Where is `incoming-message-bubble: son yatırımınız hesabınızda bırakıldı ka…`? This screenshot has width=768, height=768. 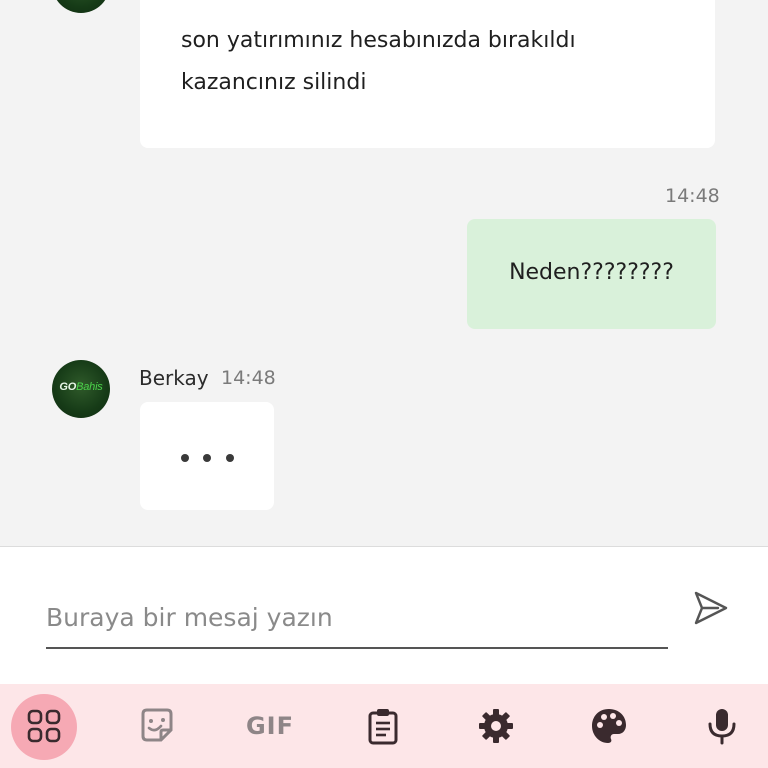
incoming-message-bubble: son yatırımınız hesabınızda bırakıldı ka… is located at coordinates (427, 74).